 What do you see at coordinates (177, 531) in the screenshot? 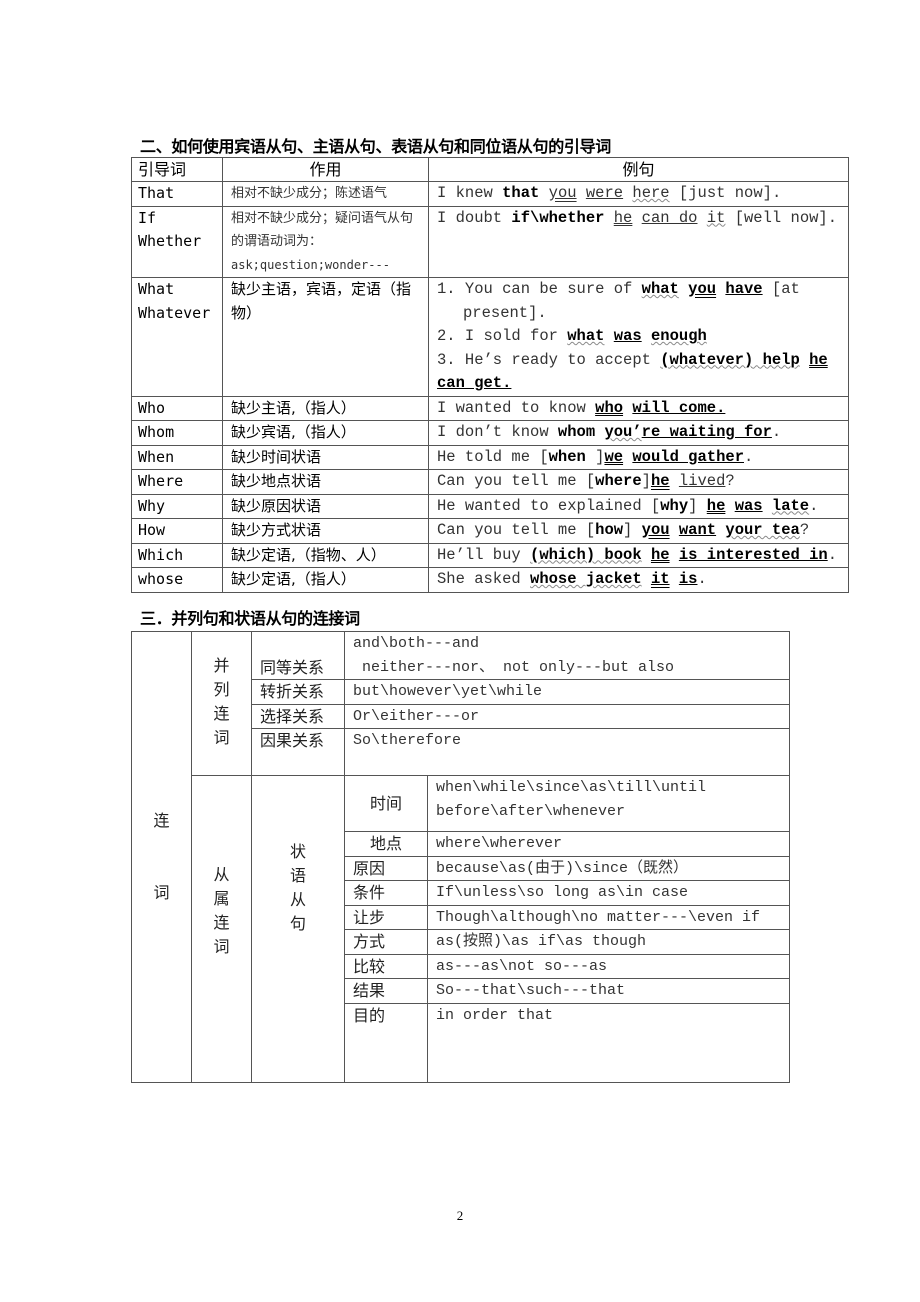
I see `word-cell: How` at bounding box center [177, 531].